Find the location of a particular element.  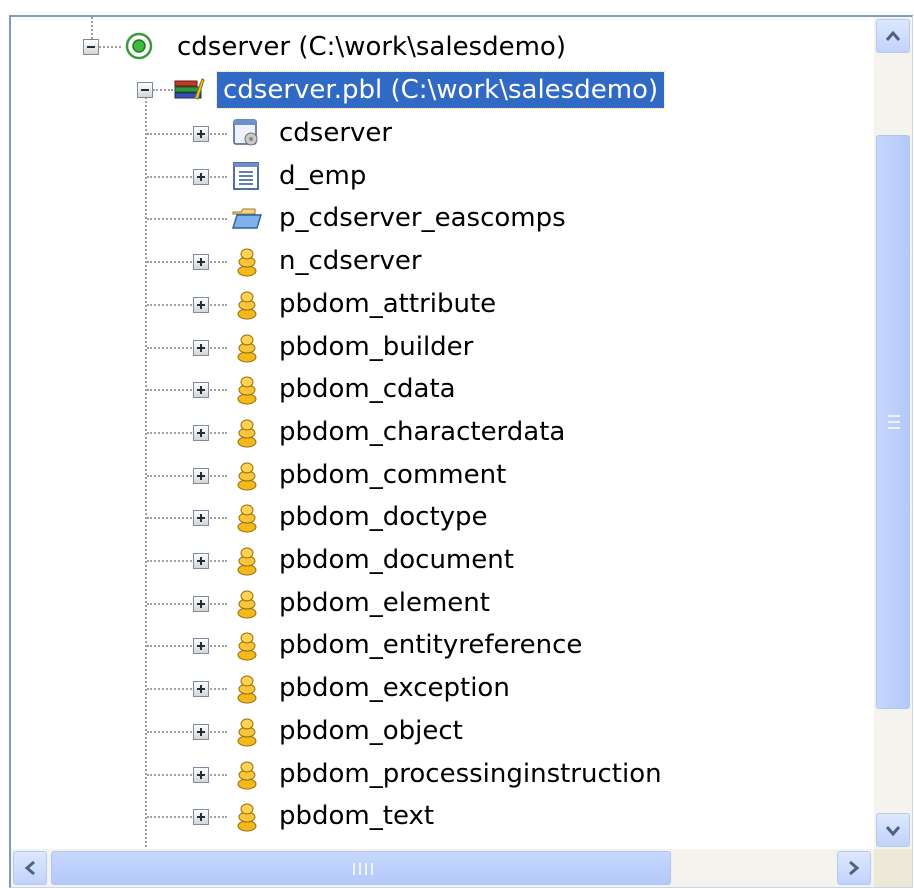

library-label: cdserver.pbl (C:\work\salesdemo) is located at coordinates (440, 90).